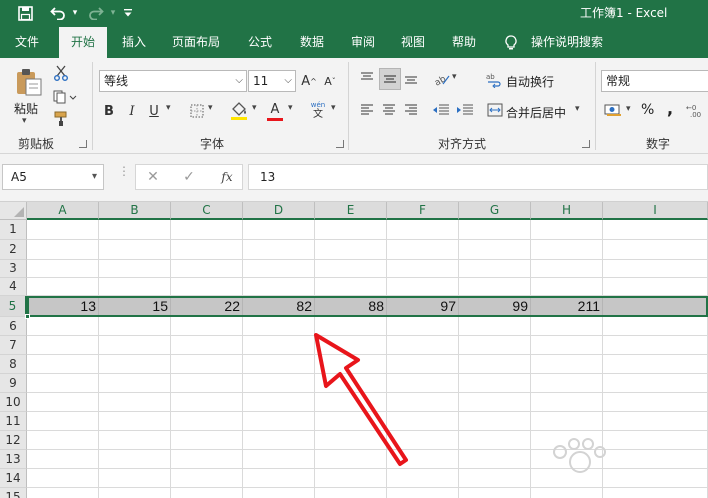 The width and height of the screenshot is (708, 498). I want to click on cell-h4, so click(567, 287).